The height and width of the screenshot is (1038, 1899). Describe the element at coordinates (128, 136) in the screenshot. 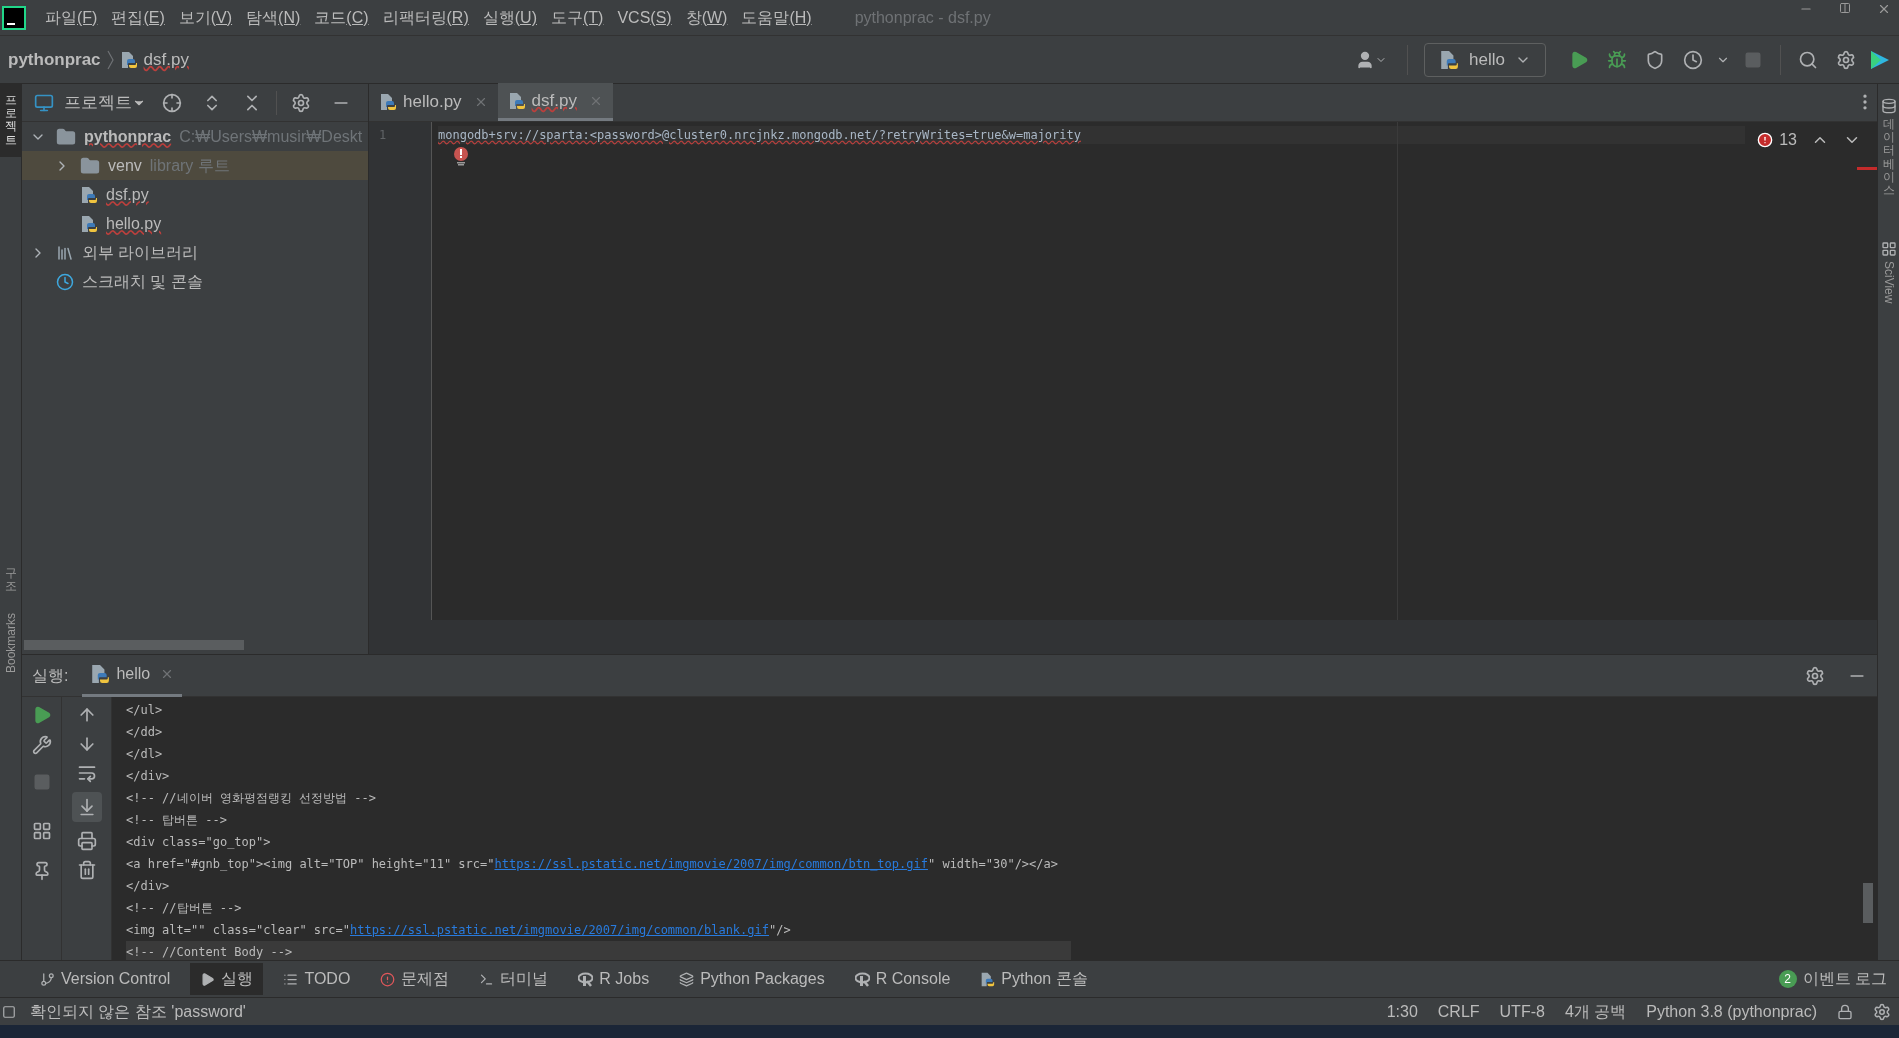

I see `tree-item-label: pythonprac` at that location.